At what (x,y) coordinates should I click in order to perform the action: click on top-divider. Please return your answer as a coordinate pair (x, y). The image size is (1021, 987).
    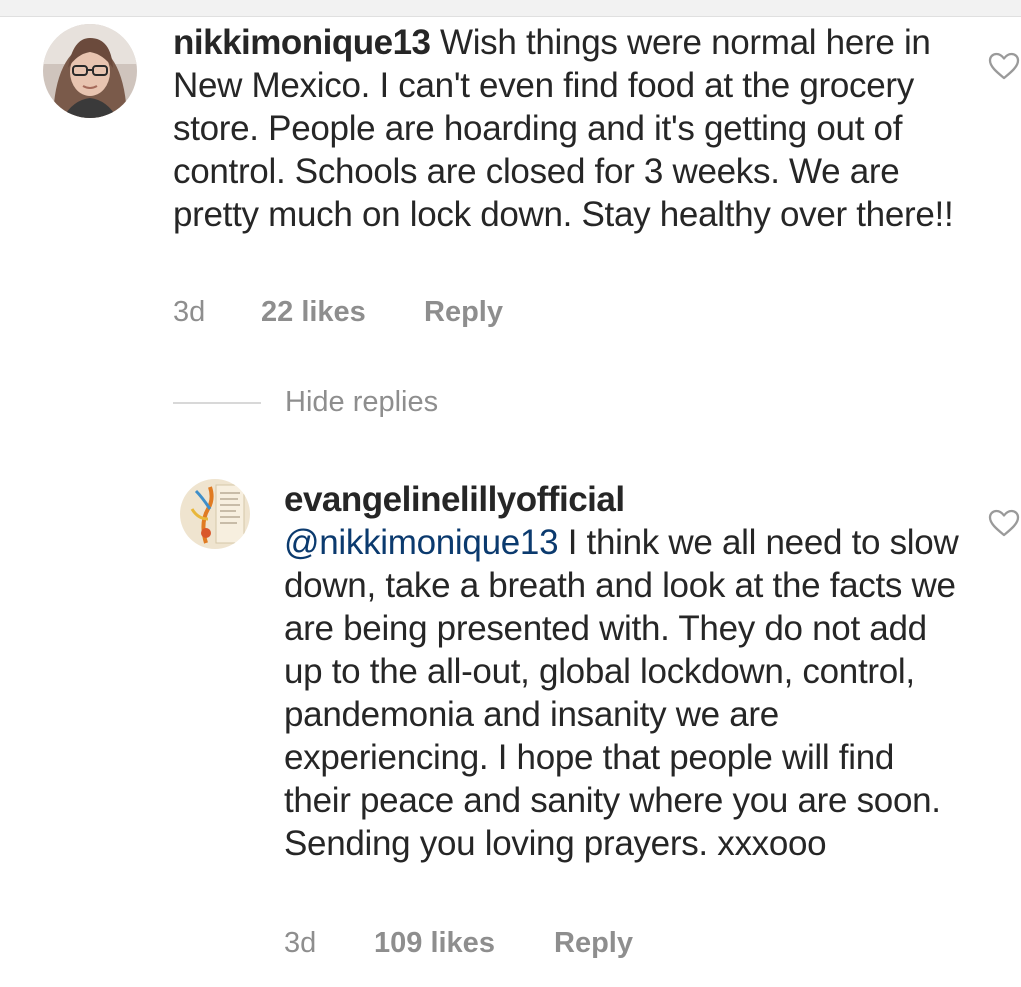
    Looking at the image, I should click on (510, 8).